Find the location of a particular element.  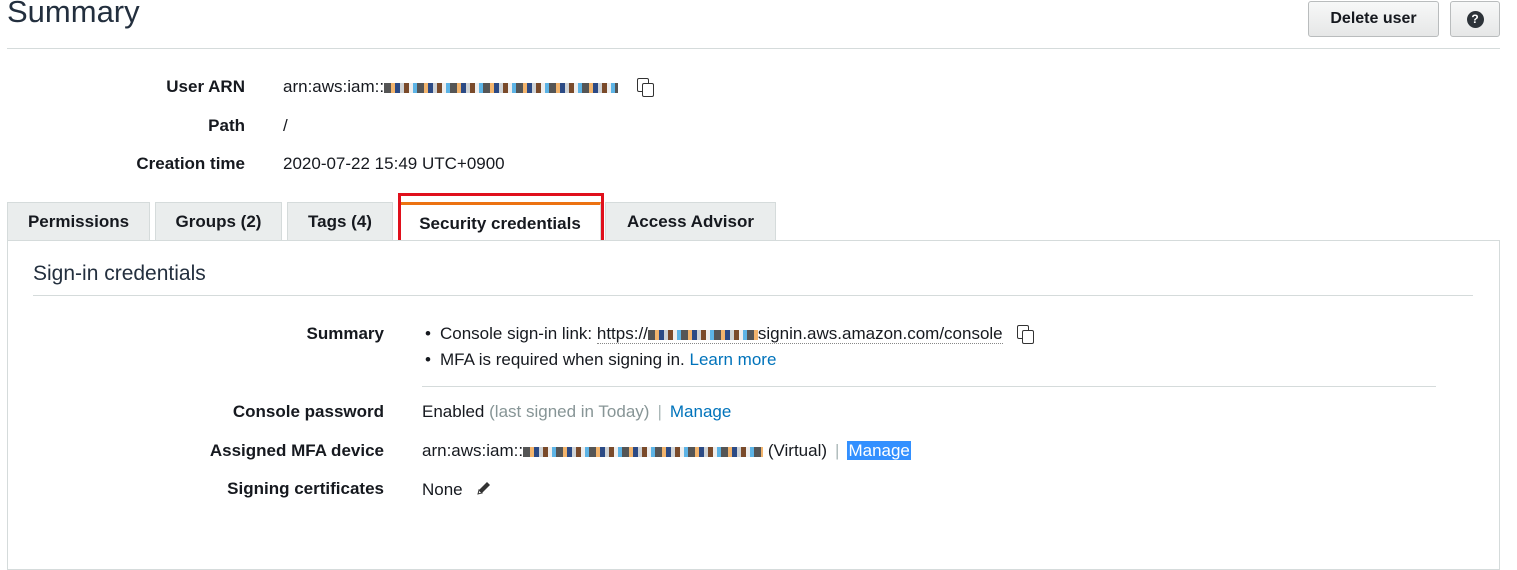

learn-more-link: Learn more is located at coordinates (732, 359).